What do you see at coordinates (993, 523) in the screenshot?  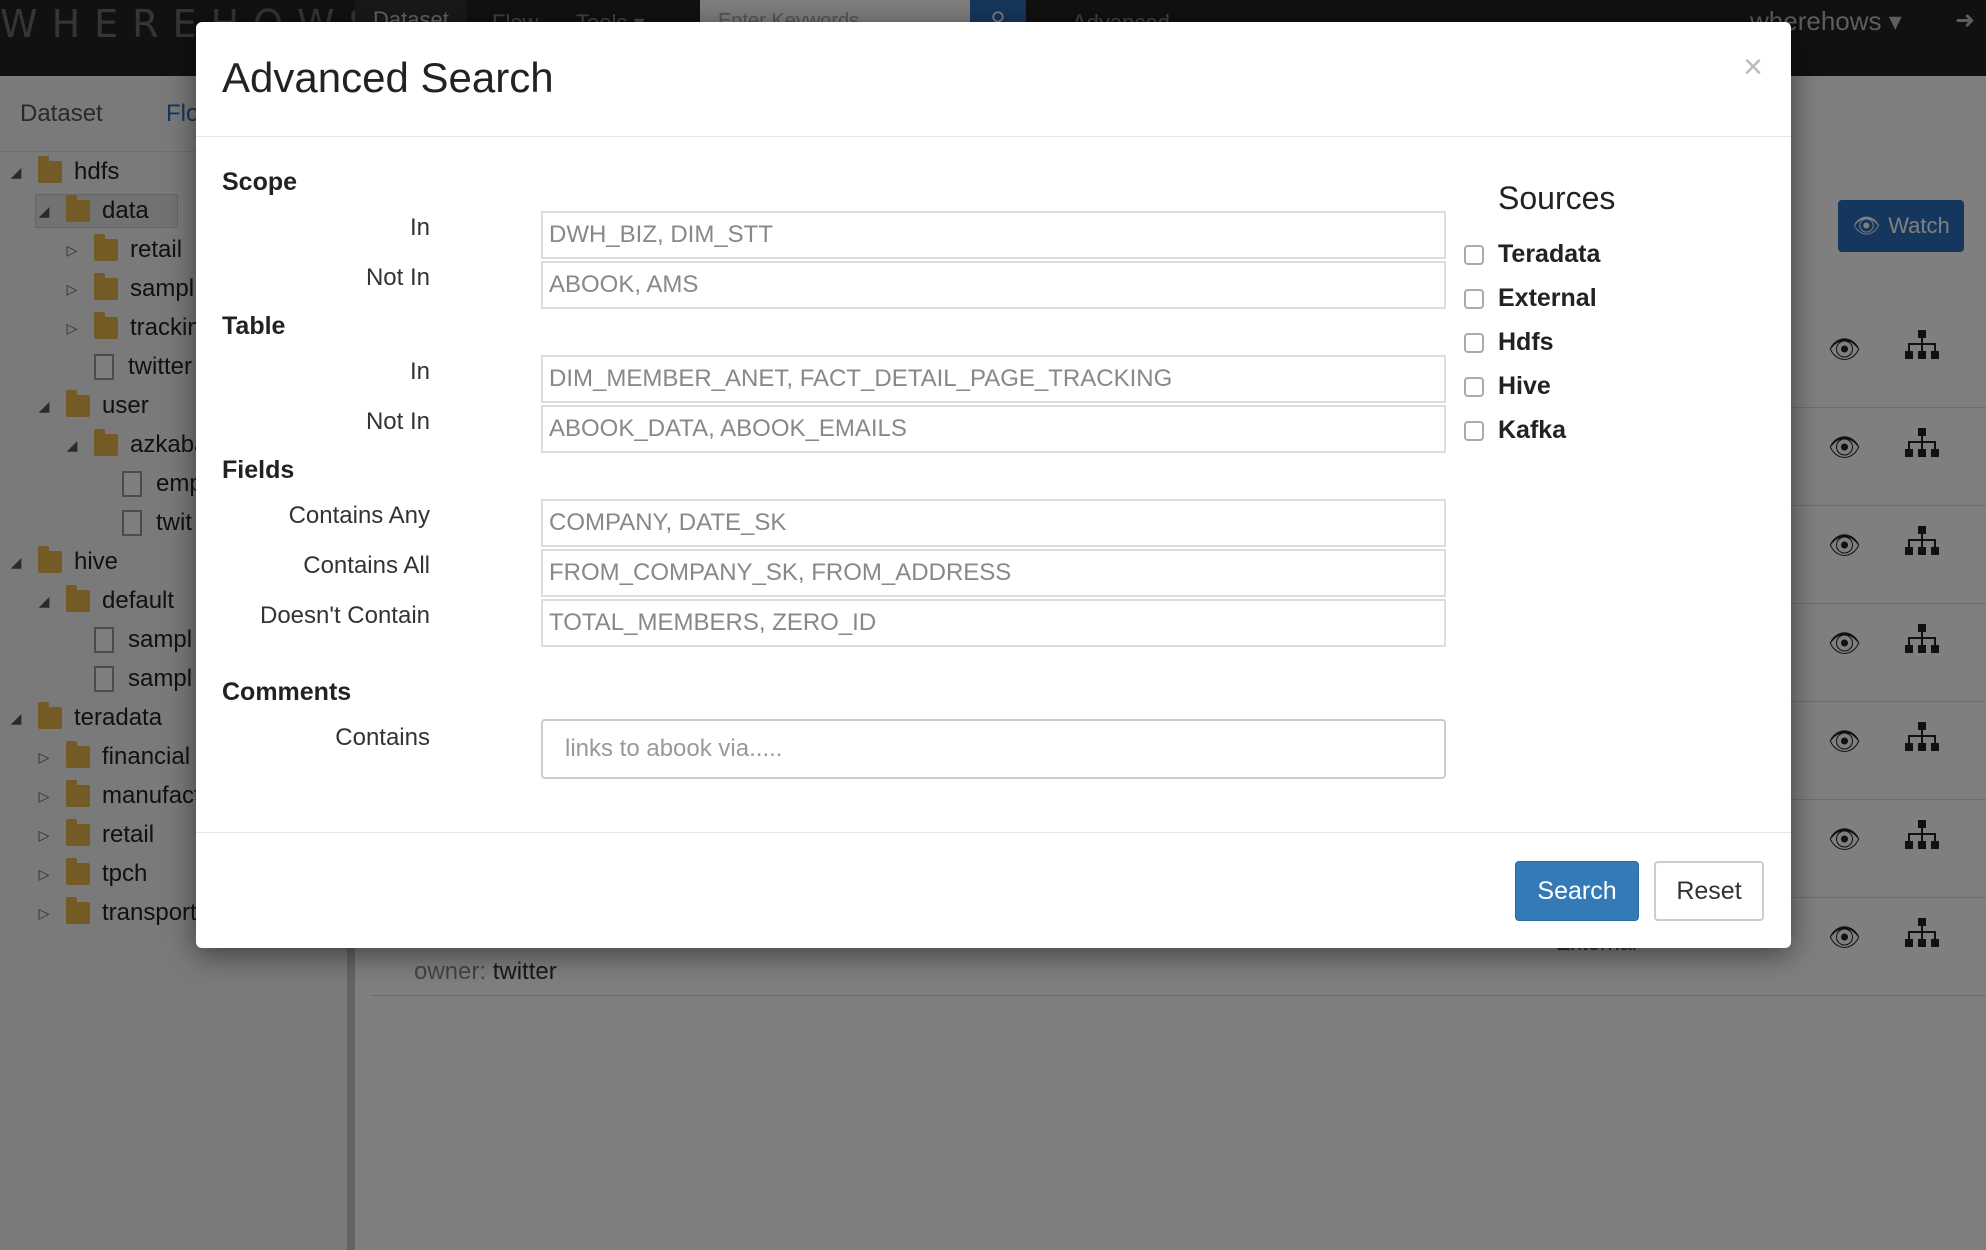 I see `fields-contains-any-input` at bounding box center [993, 523].